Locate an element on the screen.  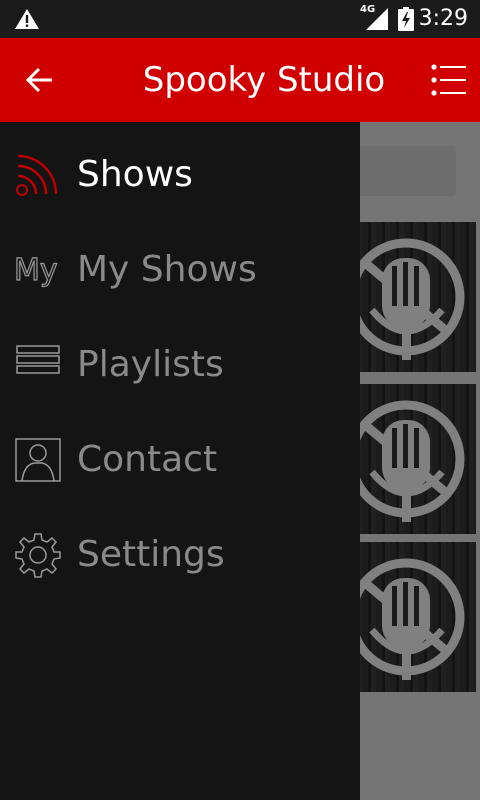
status-bar: 4G 3:29 is located at coordinates (240, 19).